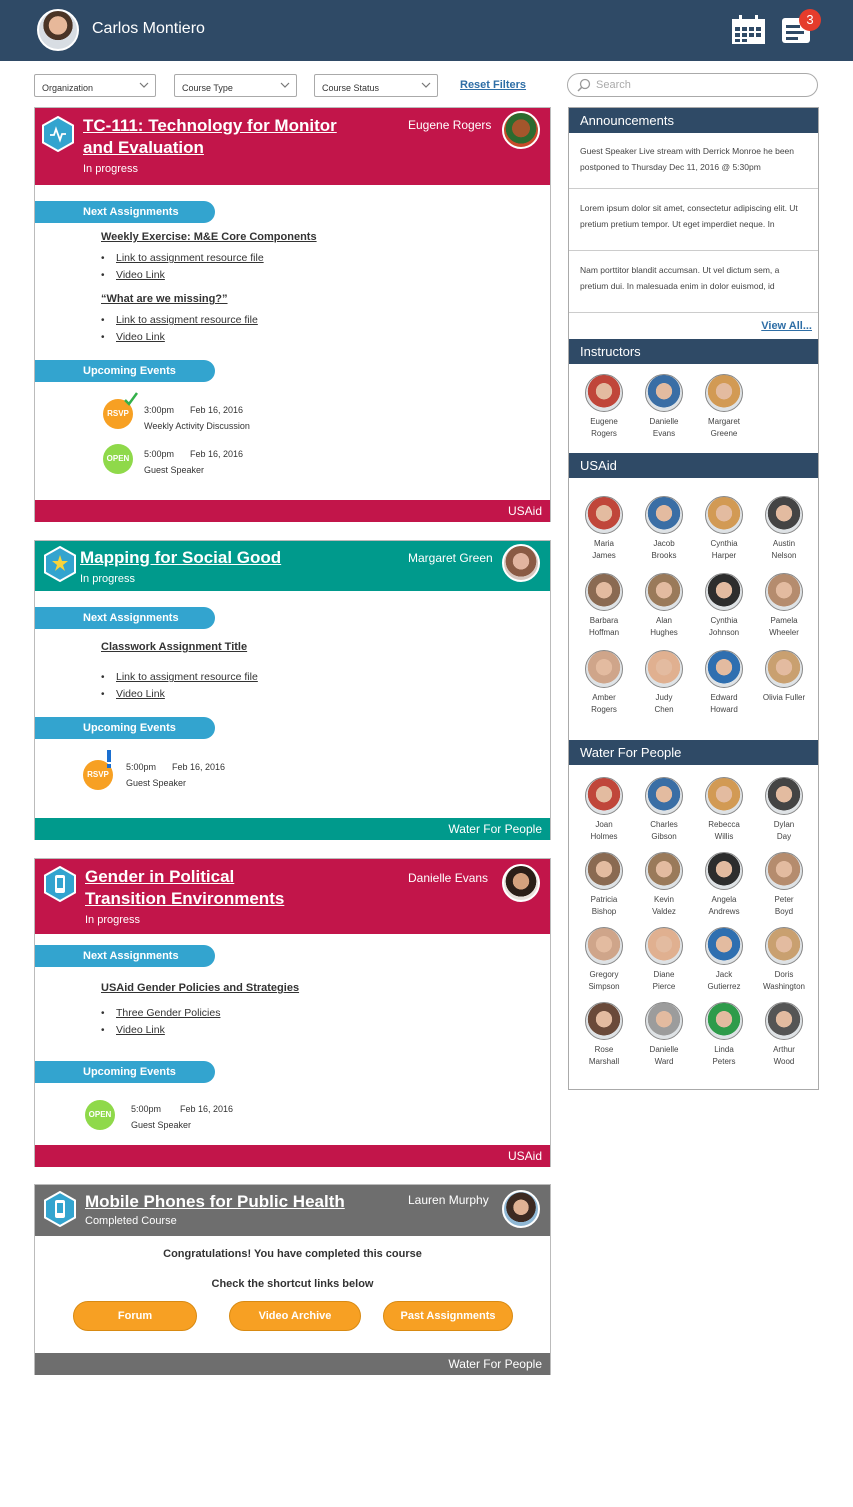 This screenshot has height=1507, width=853. I want to click on member-card: Cynthia Johnson, so click(724, 606).